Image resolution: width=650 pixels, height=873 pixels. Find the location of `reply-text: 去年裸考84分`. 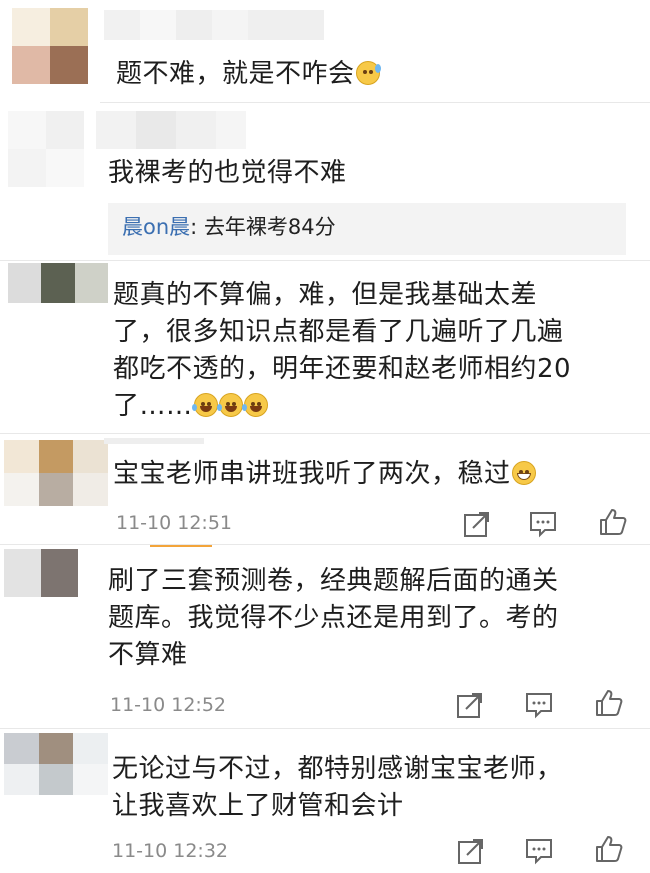

reply-text: 去年裸考84分 is located at coordinates (269, 227).